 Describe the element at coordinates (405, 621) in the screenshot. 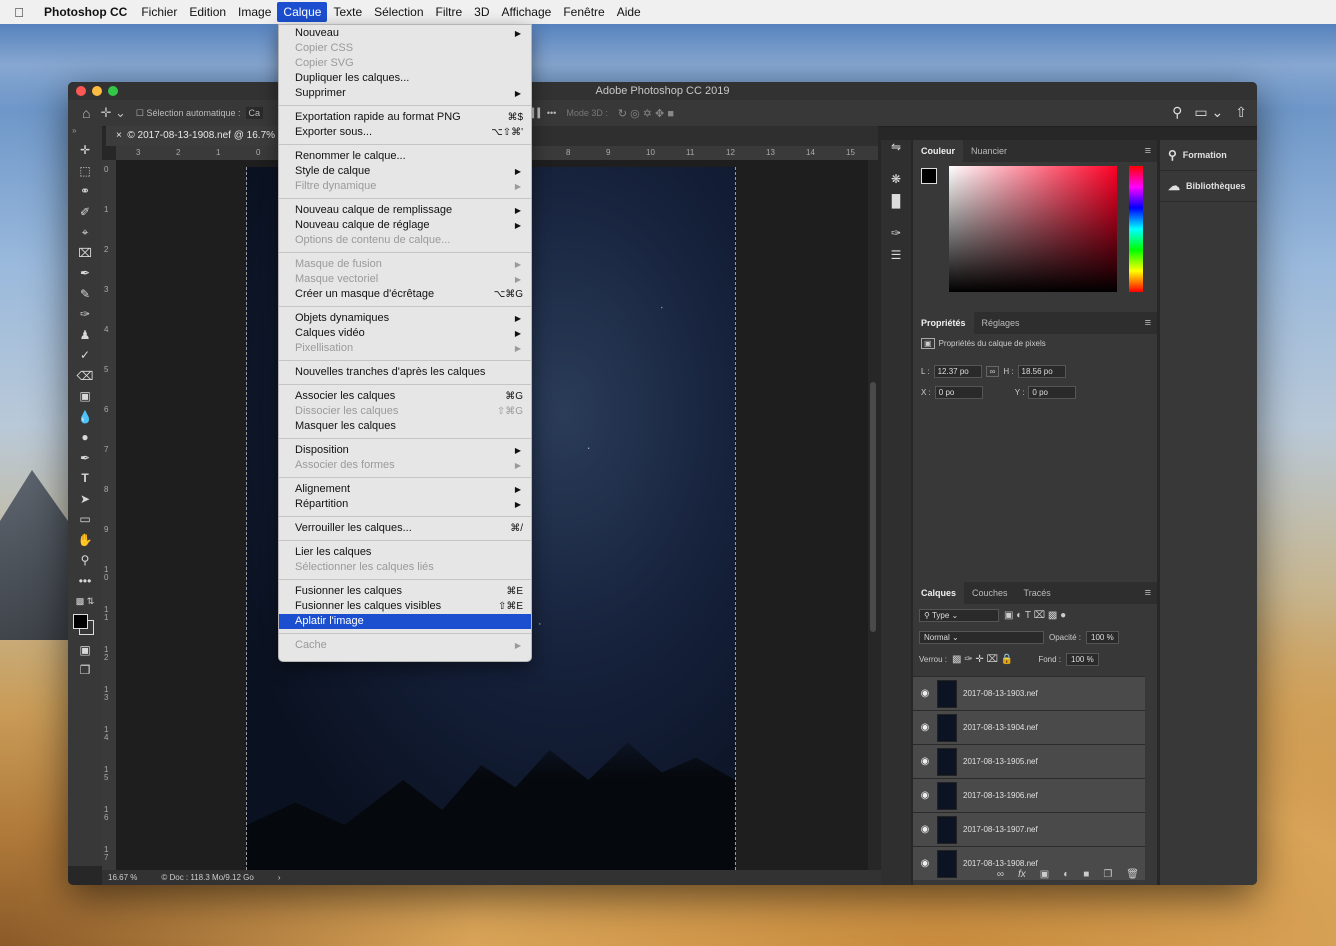

I see `menu-item: Aplatir l'image` at that location.